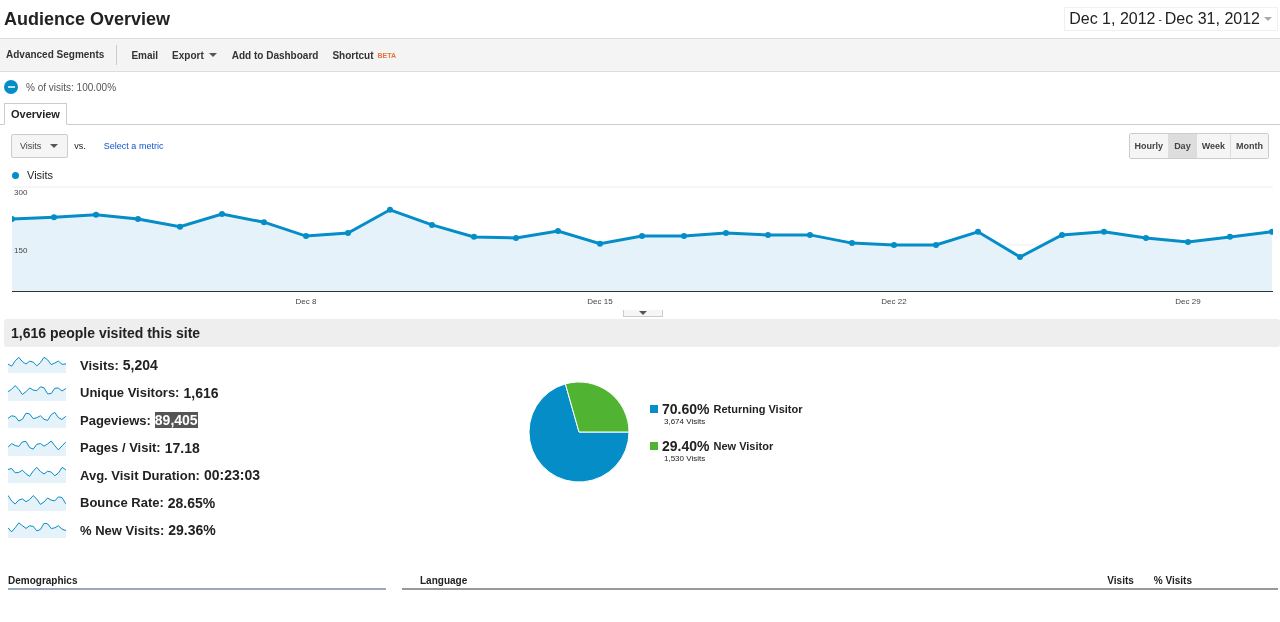  I want to click on toolbar-link: Add to Dashboard, so click(275, 55).